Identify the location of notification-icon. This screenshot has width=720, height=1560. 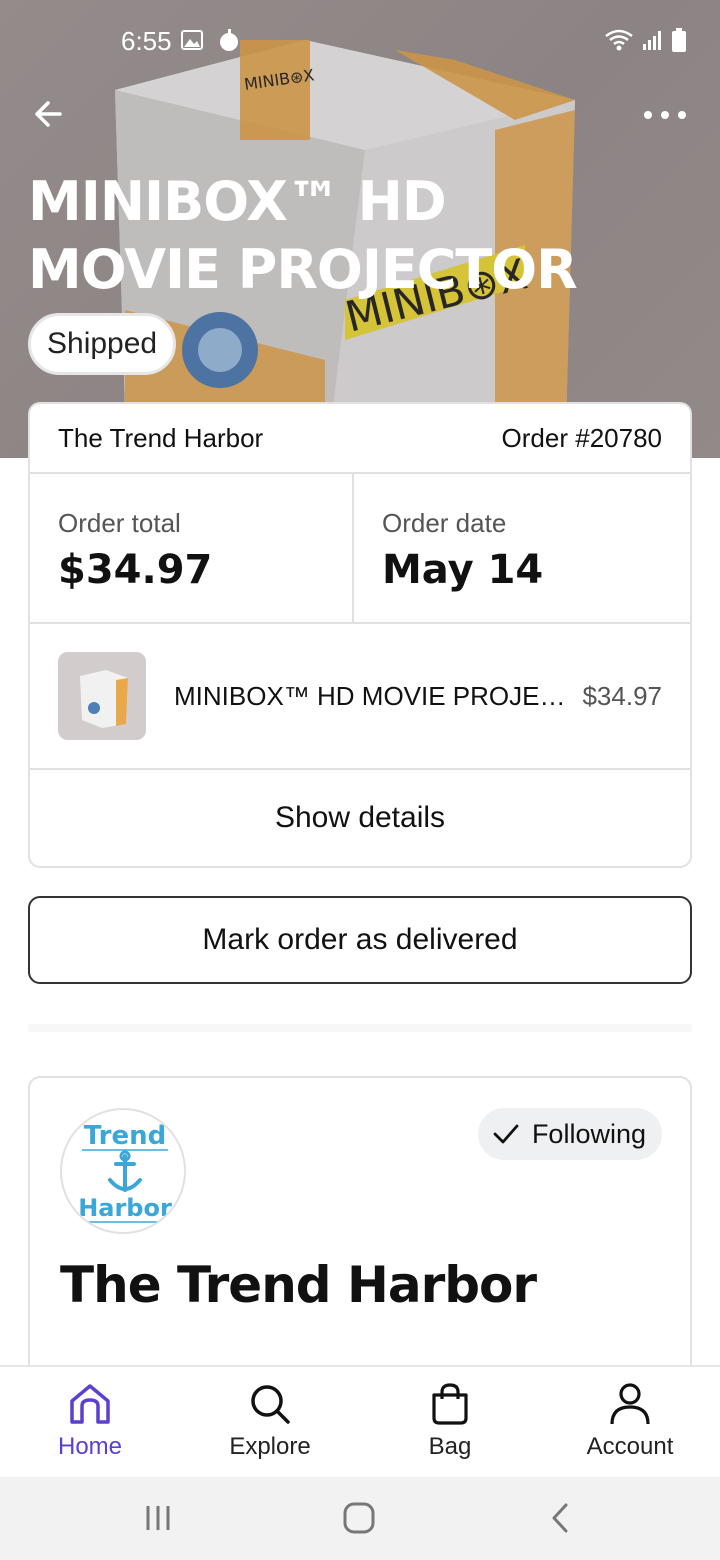
(229, 40).